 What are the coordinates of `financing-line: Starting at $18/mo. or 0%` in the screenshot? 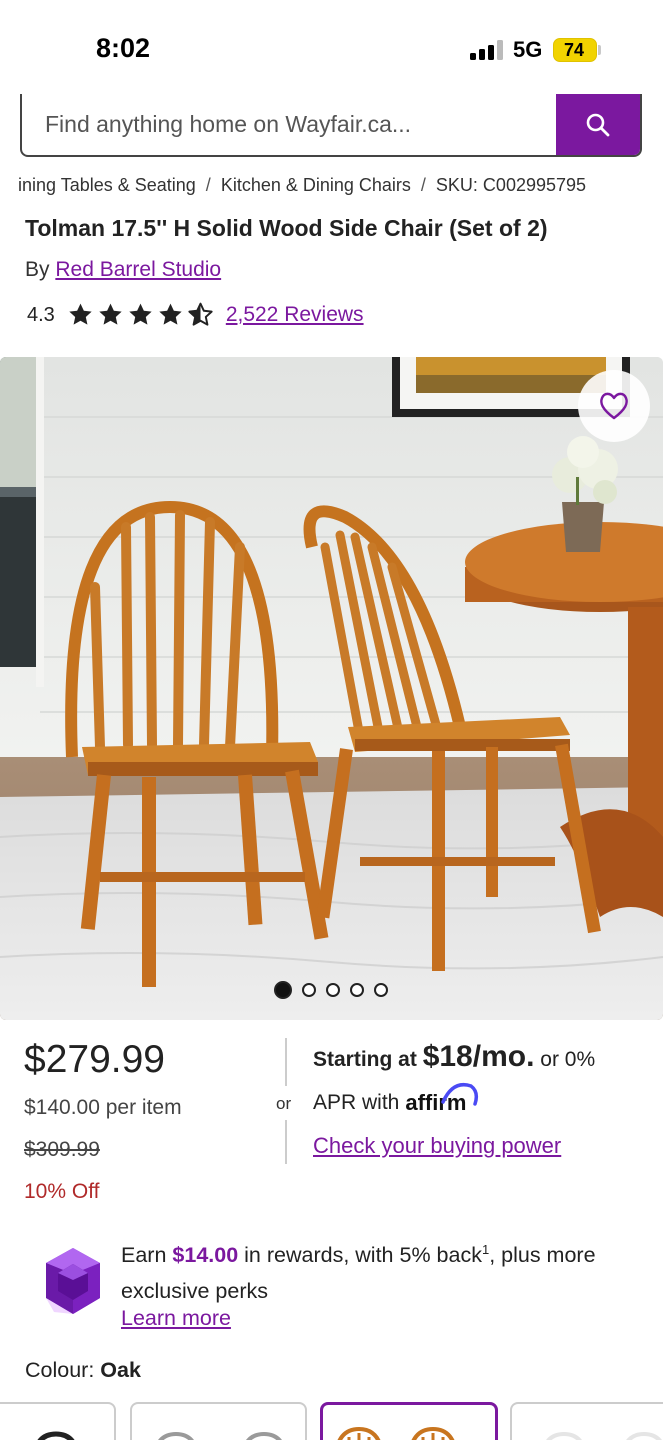 It's located at (454, 1057).